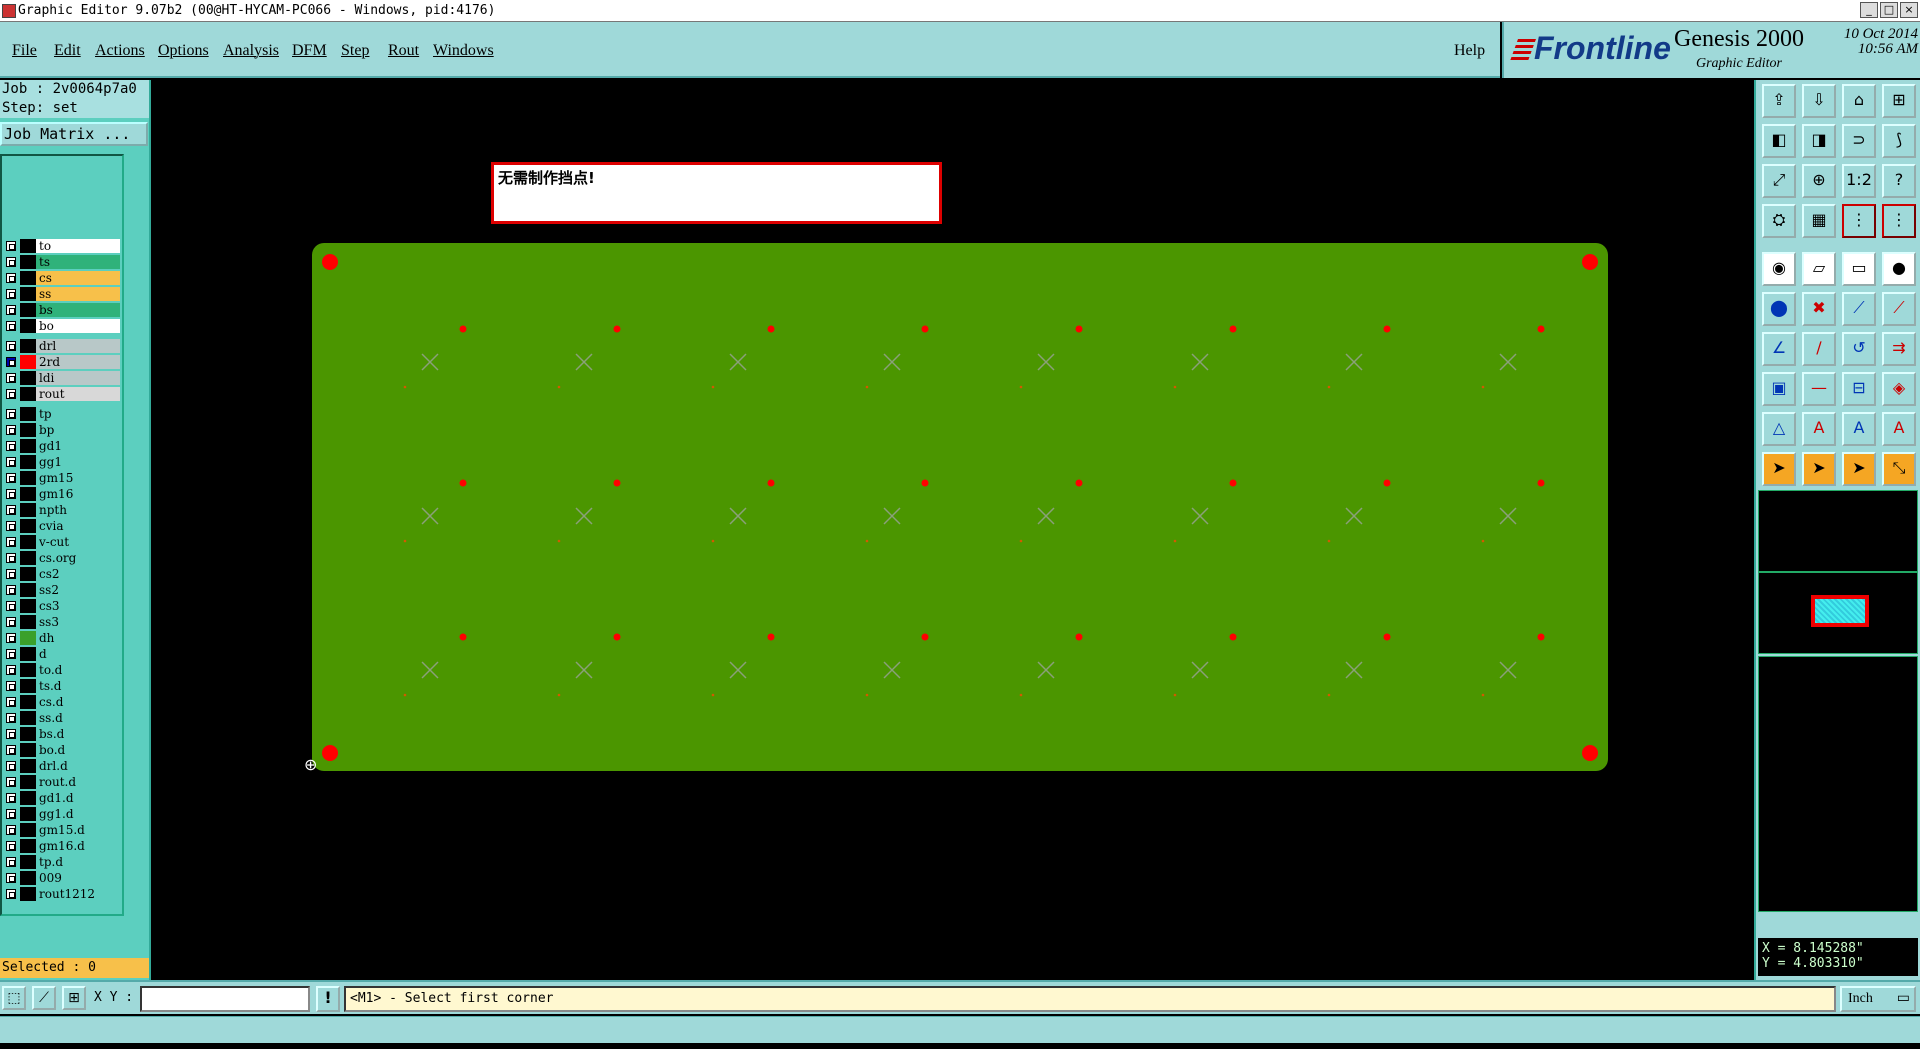  I want to click on layer-row-gd1.d: gd1.d, so click(61, 798).